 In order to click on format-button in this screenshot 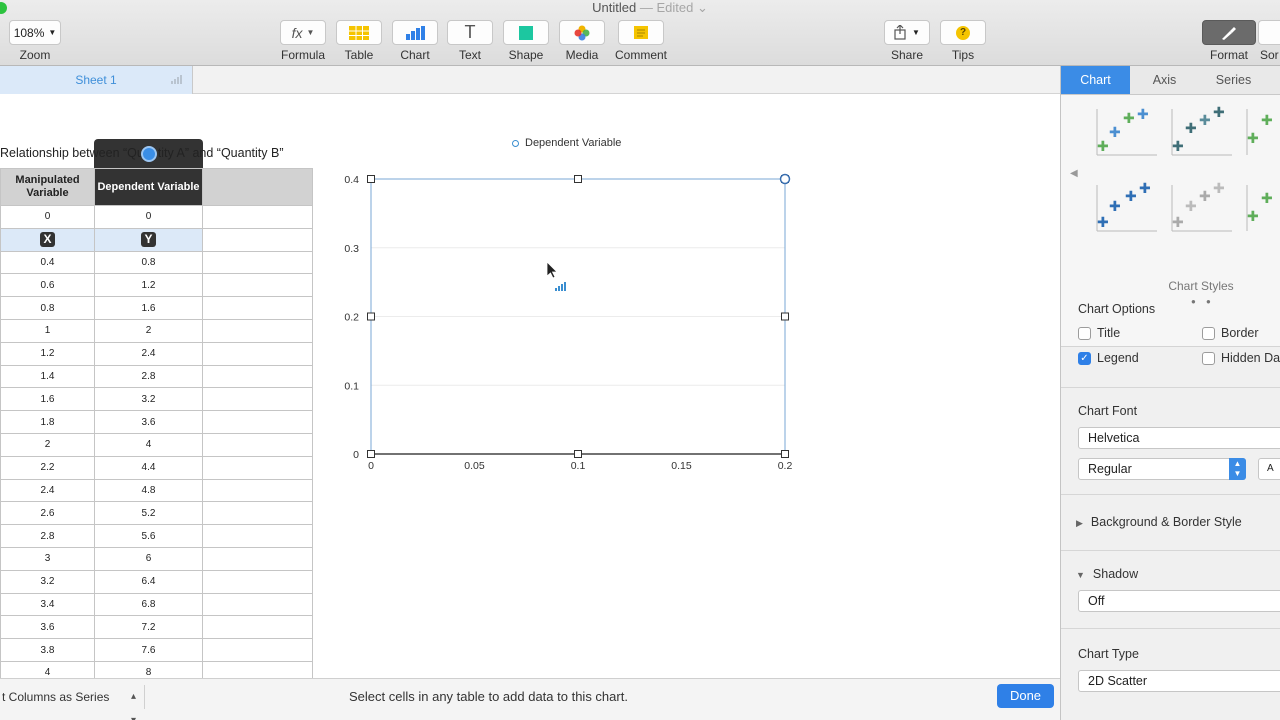, I will do `click(1229, 32)`.